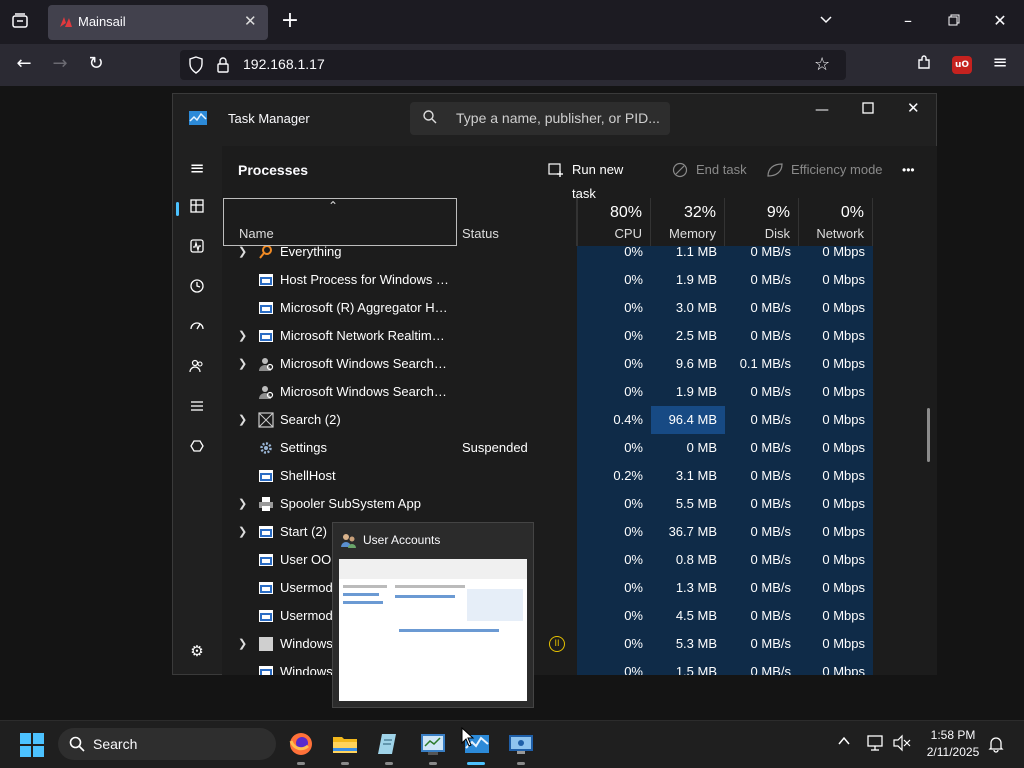 The width and height of the screenshot is (1024, 768). What do you see at coordinates (908, 170) in the screenshot?
I see `more-options-icon: •••` at bounding box center [908, 170].